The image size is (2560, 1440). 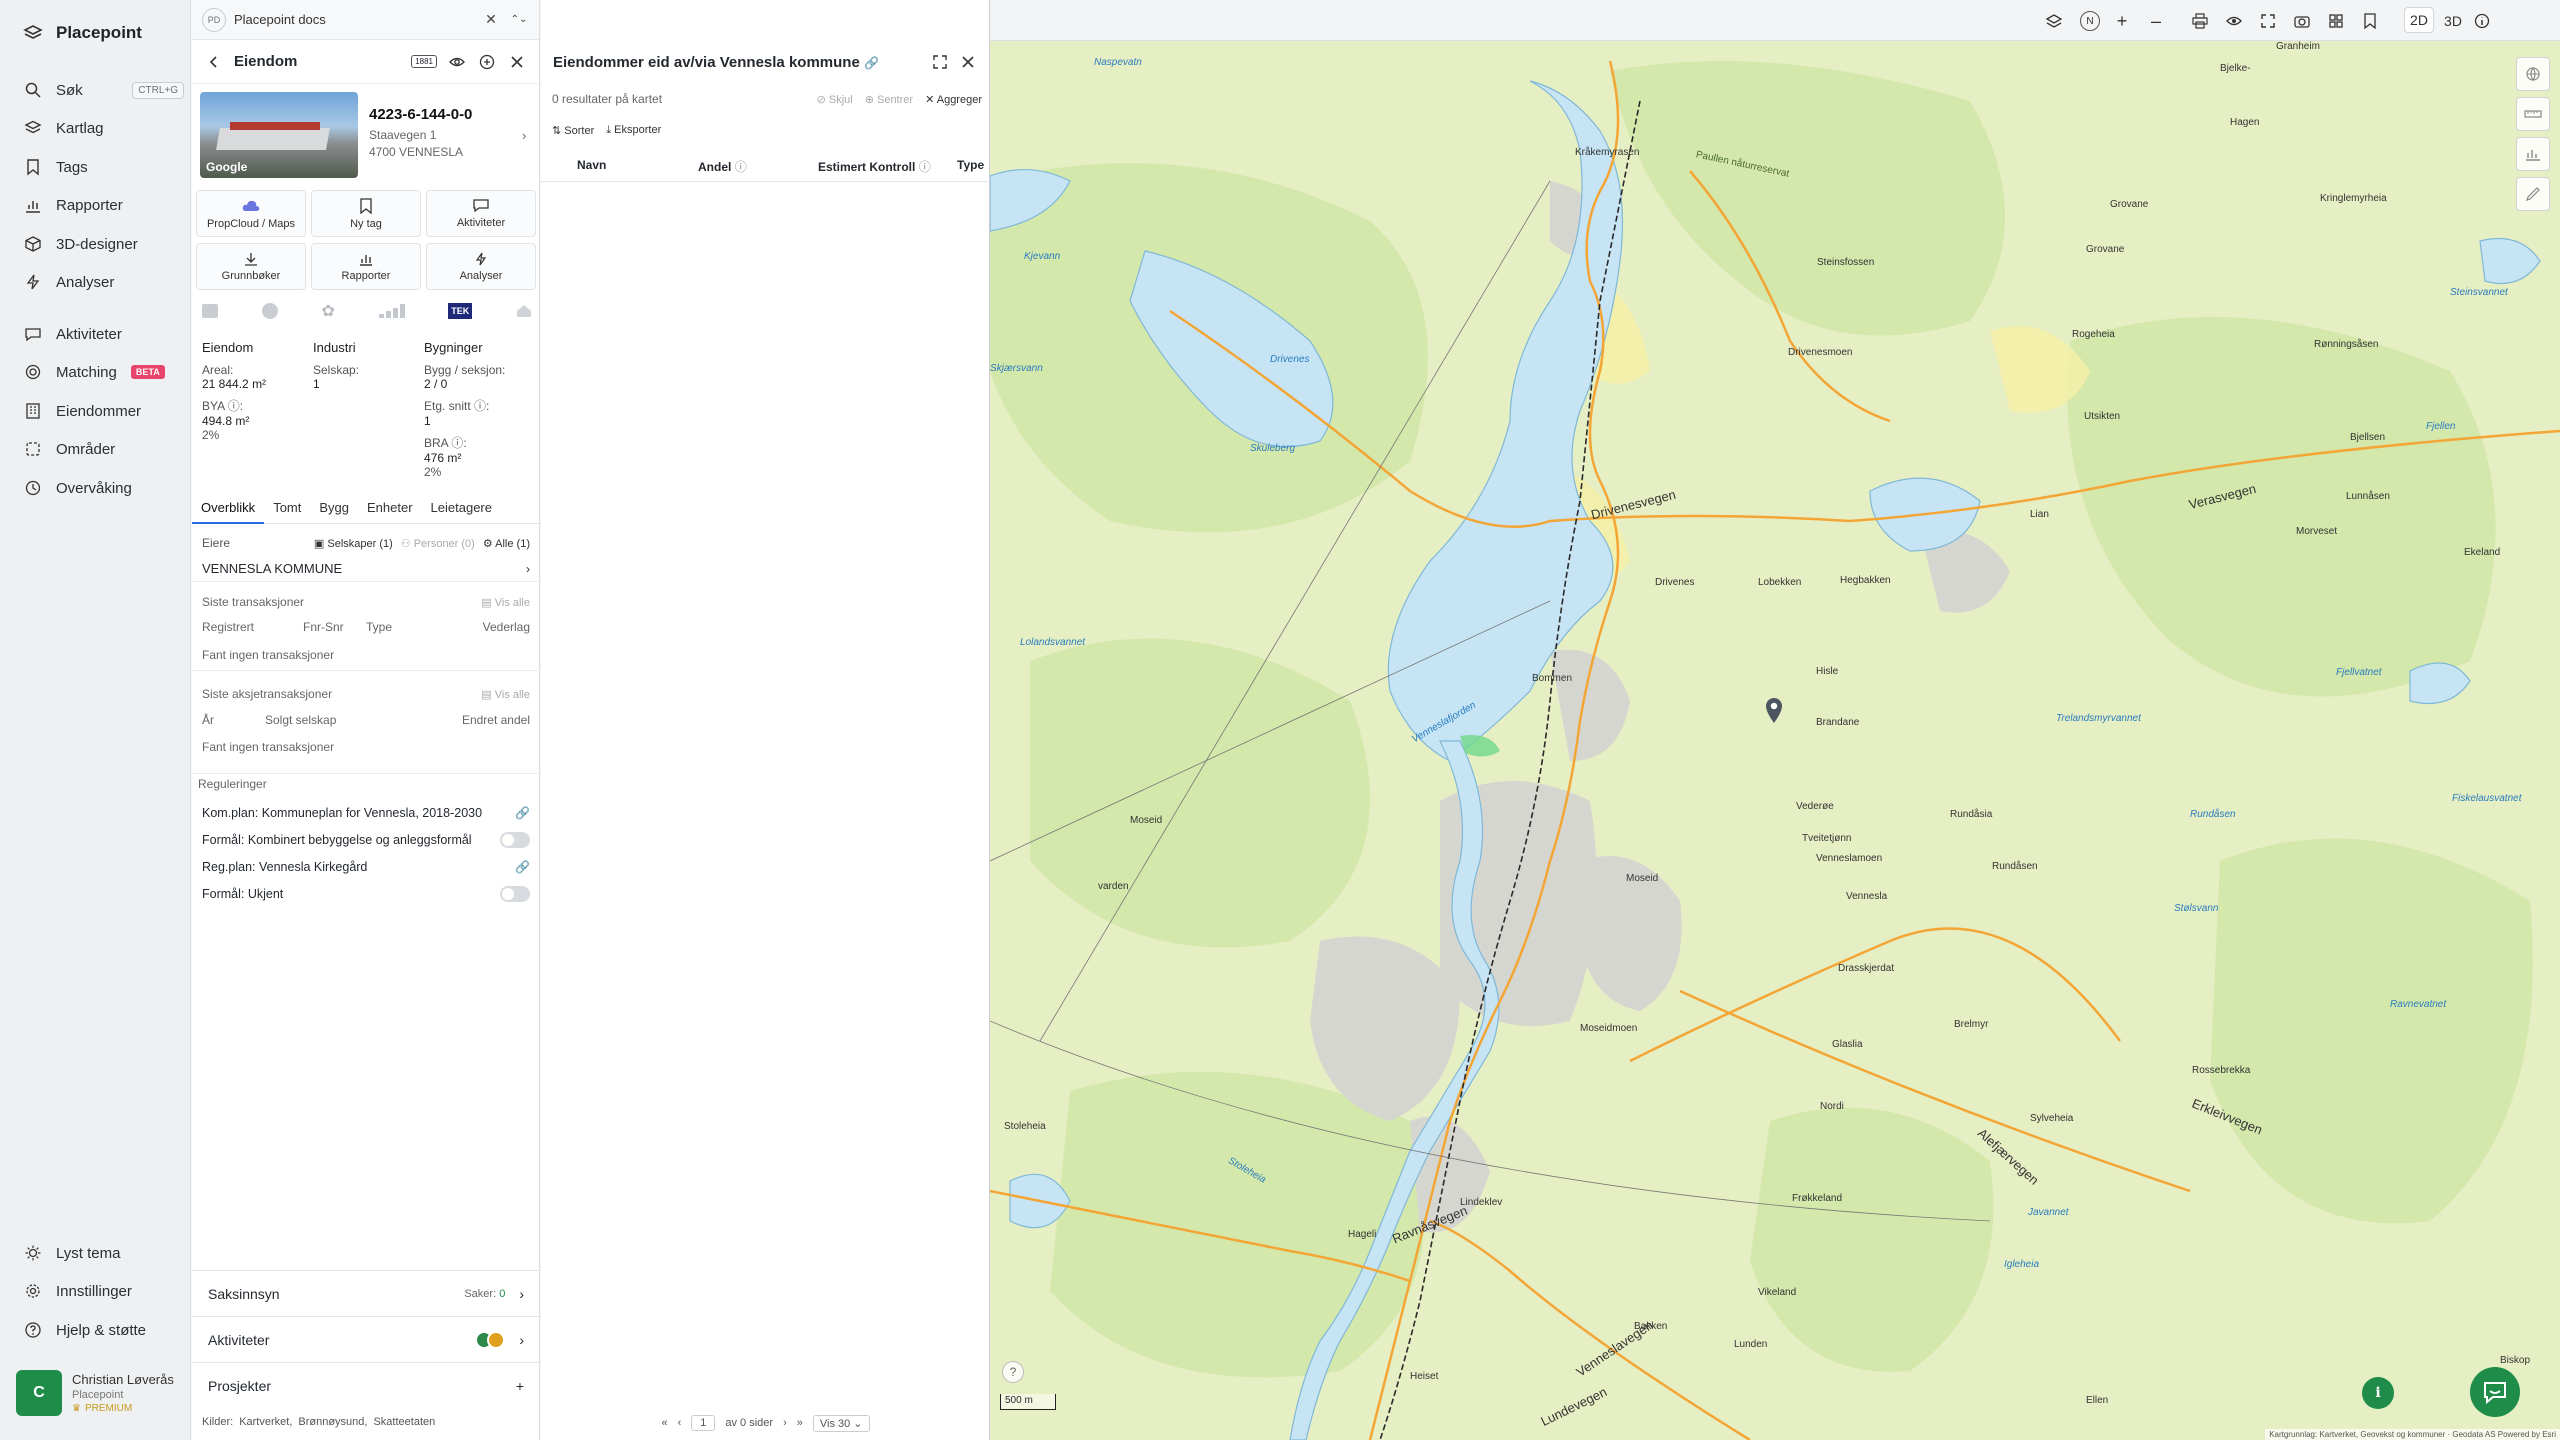 I want to click on tek-badge: TEK, so click(x=460, y=311).